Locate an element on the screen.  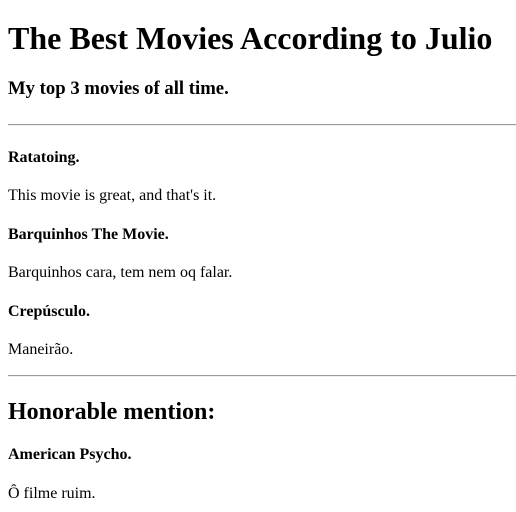
divider-bottom is located at coordinates (262, 376).